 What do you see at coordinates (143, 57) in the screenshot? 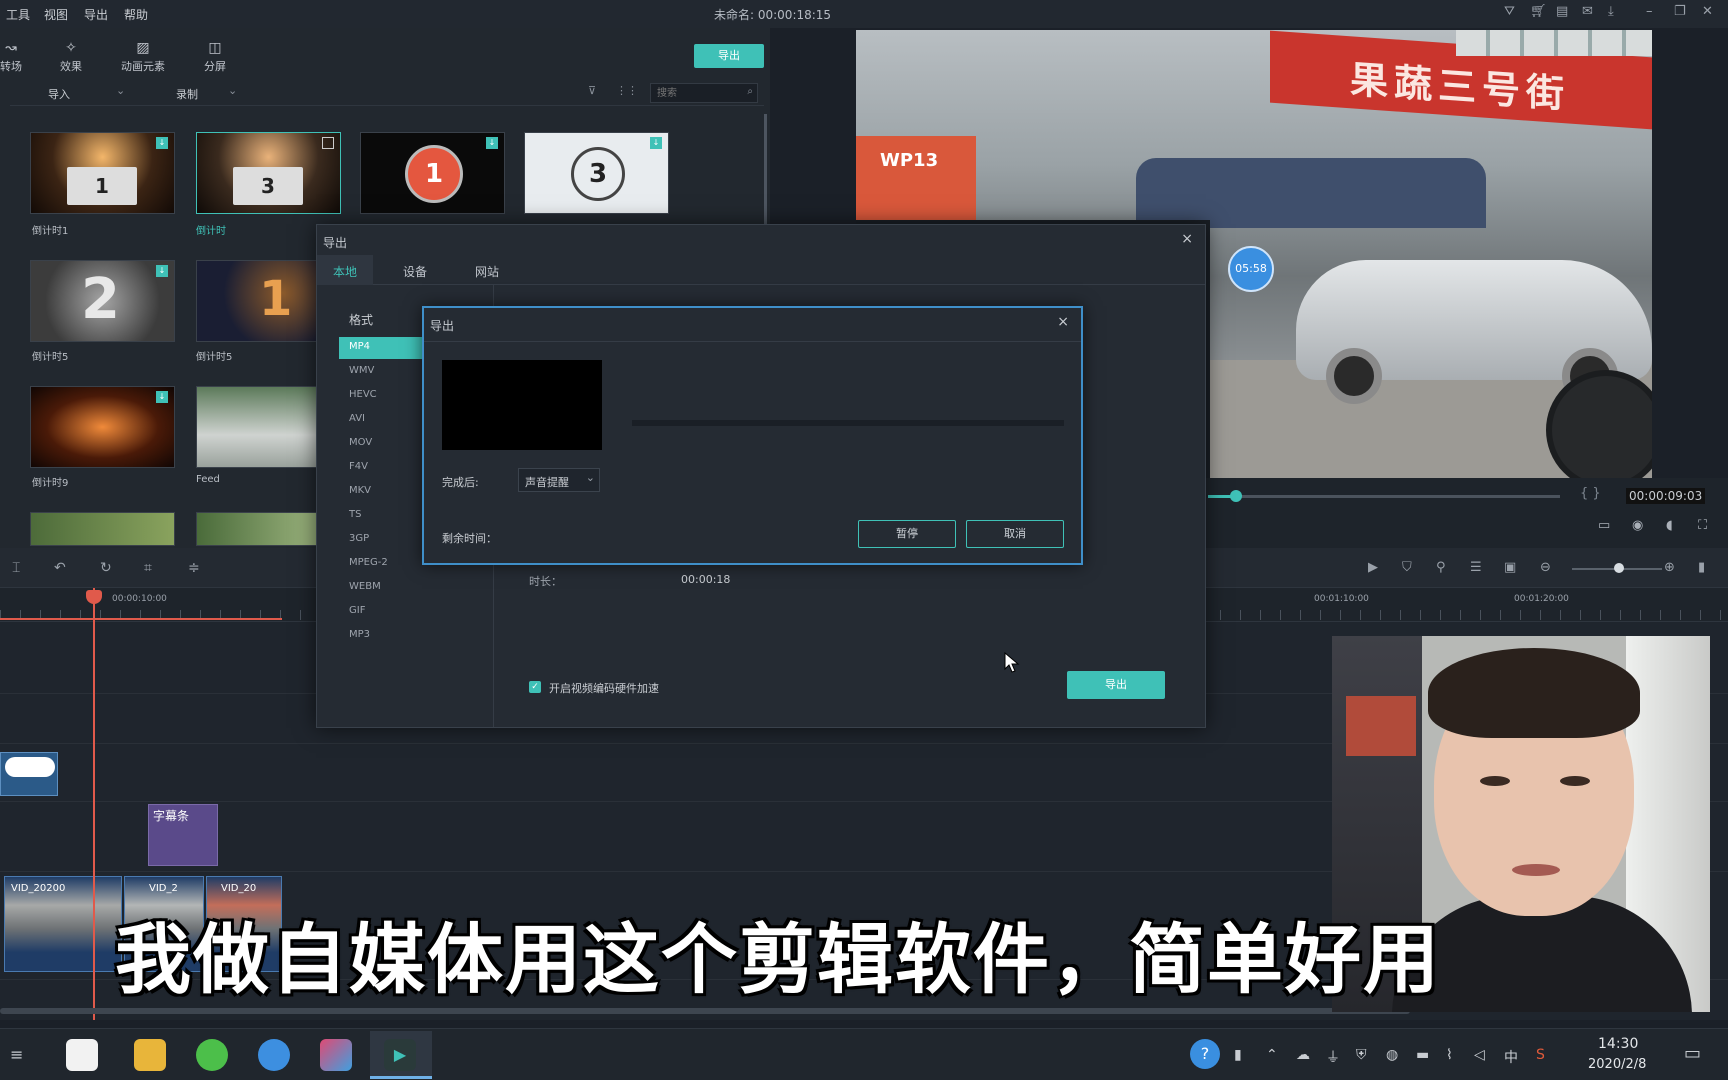
I see `tool-elements: ▨ 动画元素` at bounding box center [143, 57].